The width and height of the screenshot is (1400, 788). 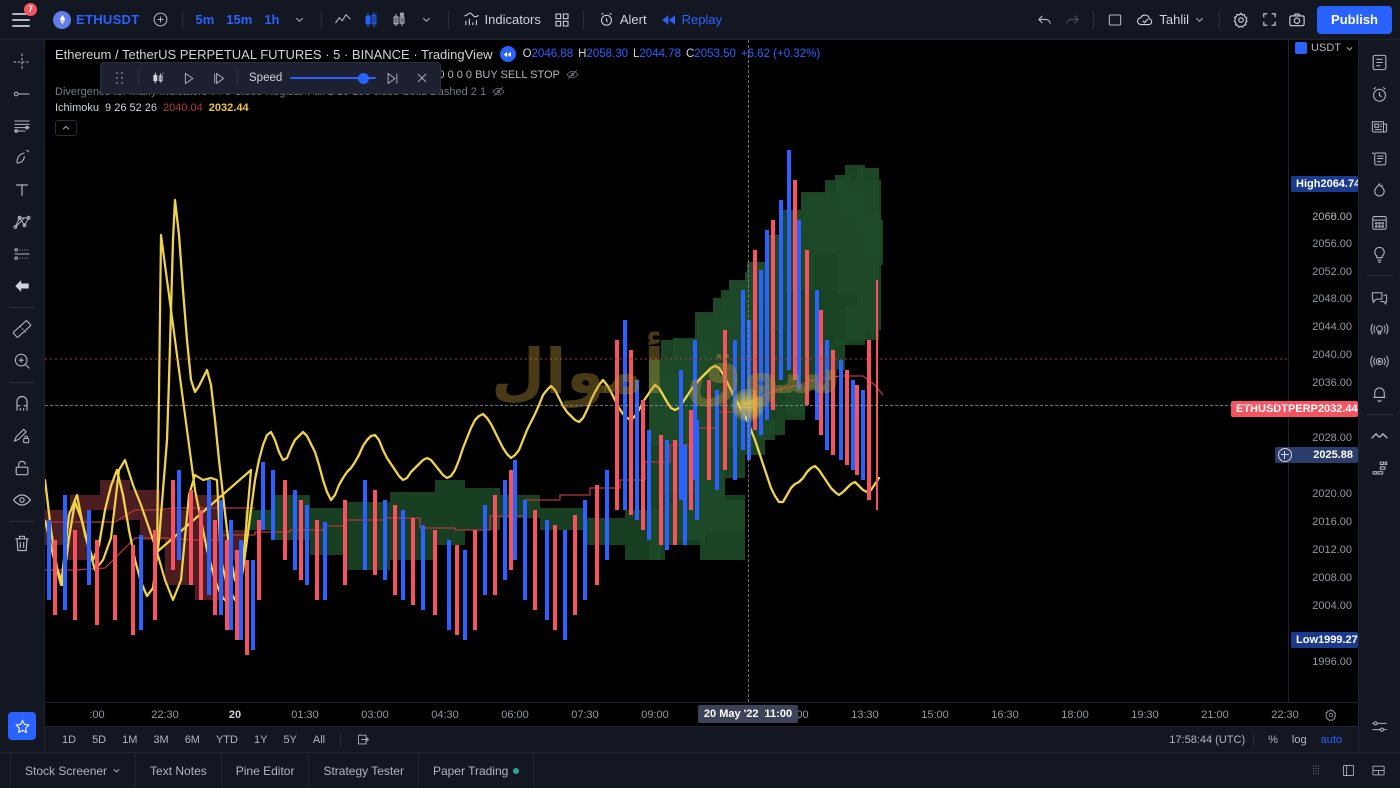 I want to click on alerts-panel-button, so click(x=1380, y=94).